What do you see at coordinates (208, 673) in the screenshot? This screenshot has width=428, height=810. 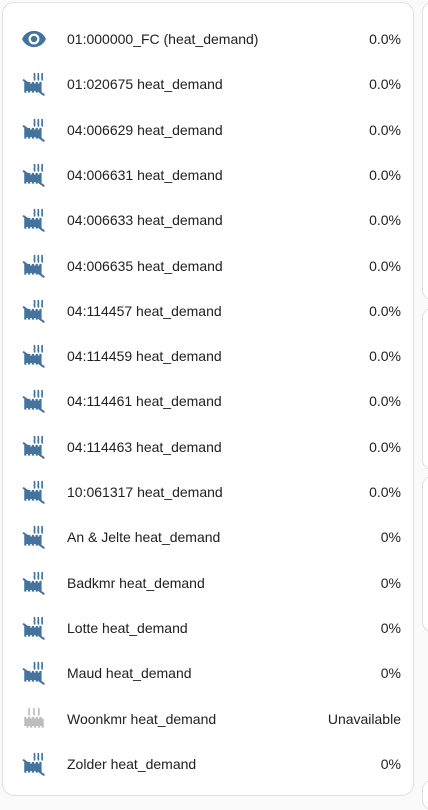 I see `entity-row: Maud heat_demand 0%` at bounding box center [208, 673].